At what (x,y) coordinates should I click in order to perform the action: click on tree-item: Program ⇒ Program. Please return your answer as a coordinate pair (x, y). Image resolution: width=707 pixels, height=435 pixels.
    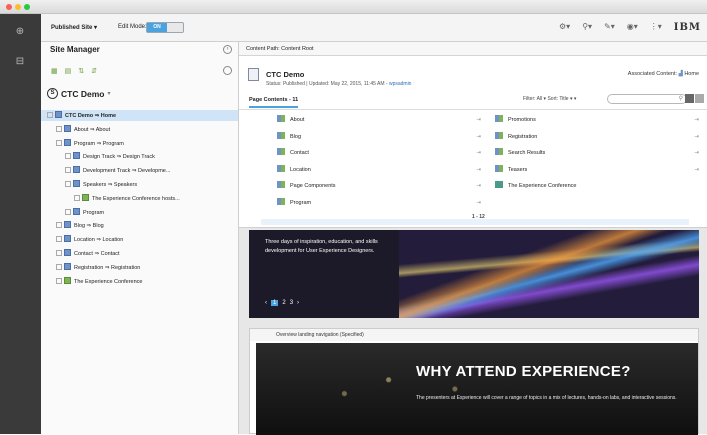
    Looking at the image, I should click on (90, 143).